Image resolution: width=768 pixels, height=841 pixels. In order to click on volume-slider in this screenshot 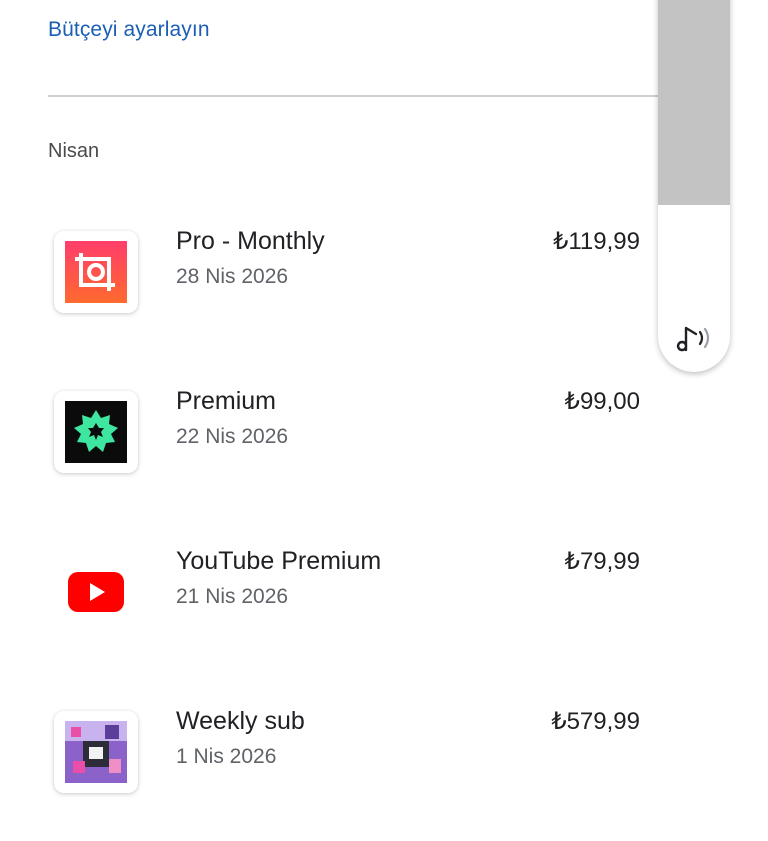, I will do `click(694, 186)`.